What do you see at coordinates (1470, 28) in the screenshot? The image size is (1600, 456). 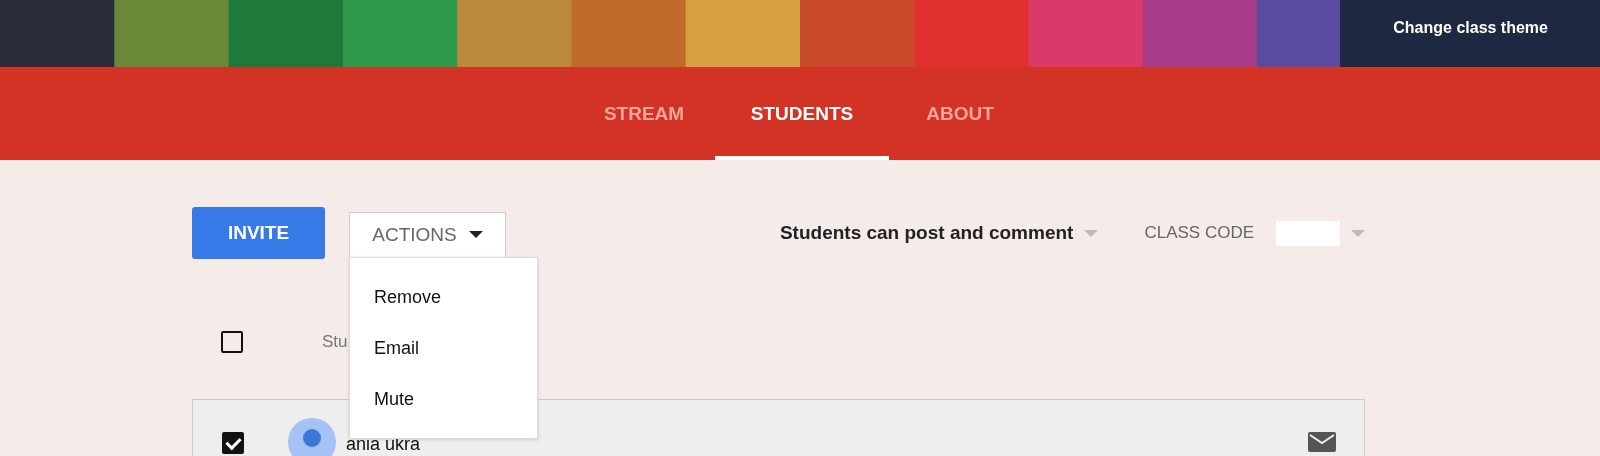 I see `change-theme-link: Change class theme` at bounding box center [1470, 28].